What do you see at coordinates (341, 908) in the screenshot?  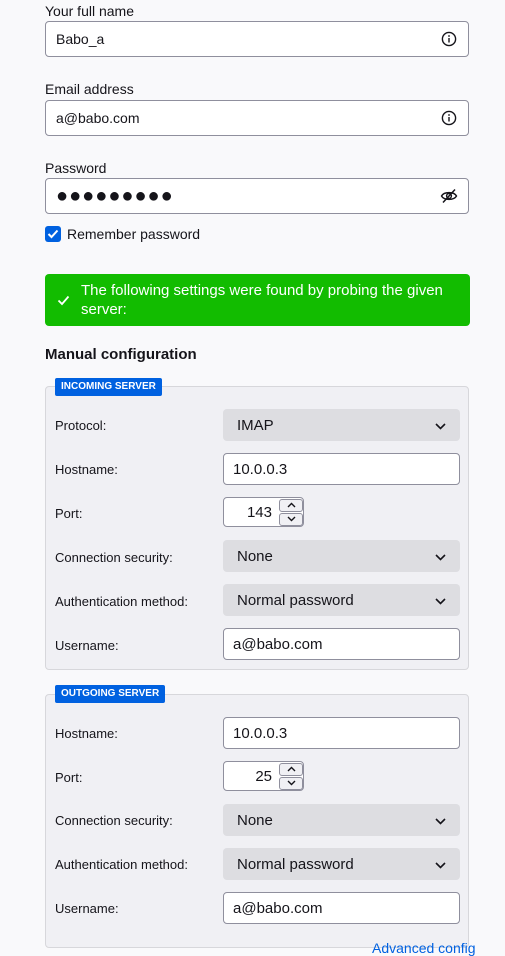 I see `outgoing-username-input: a@babo.com` at bounding box center [341, 908].